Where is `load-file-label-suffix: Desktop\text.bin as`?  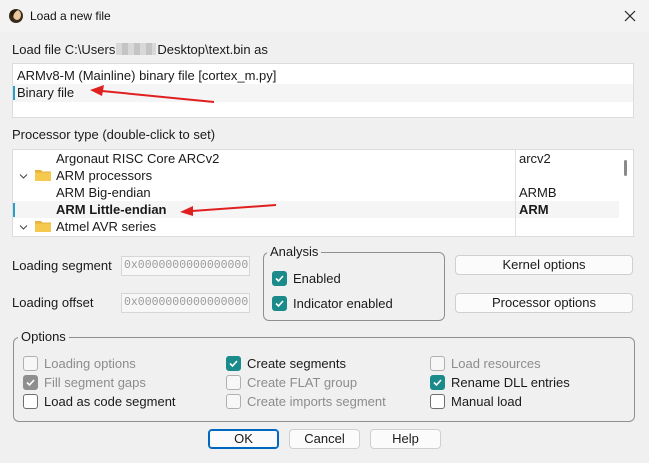
load-file-label-suffix: Desktop\text.bin as is located at coordinates (212, 49).